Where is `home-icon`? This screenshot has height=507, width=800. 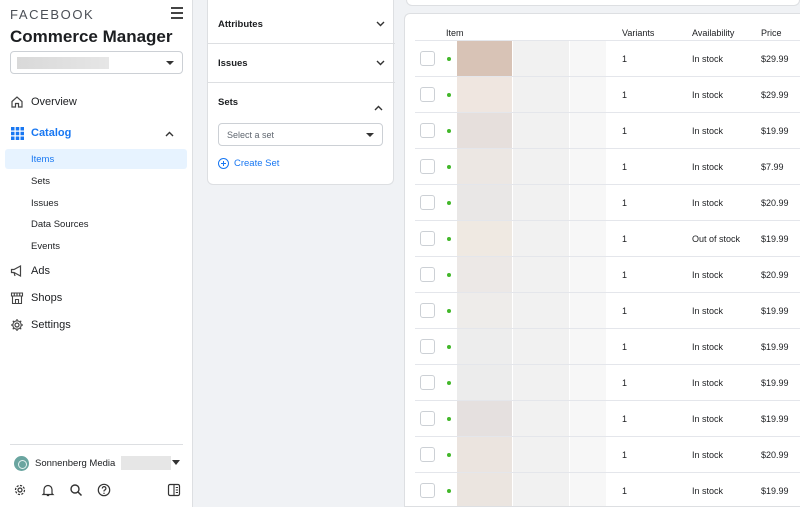
home-icon is located at coordinates (17, 102).